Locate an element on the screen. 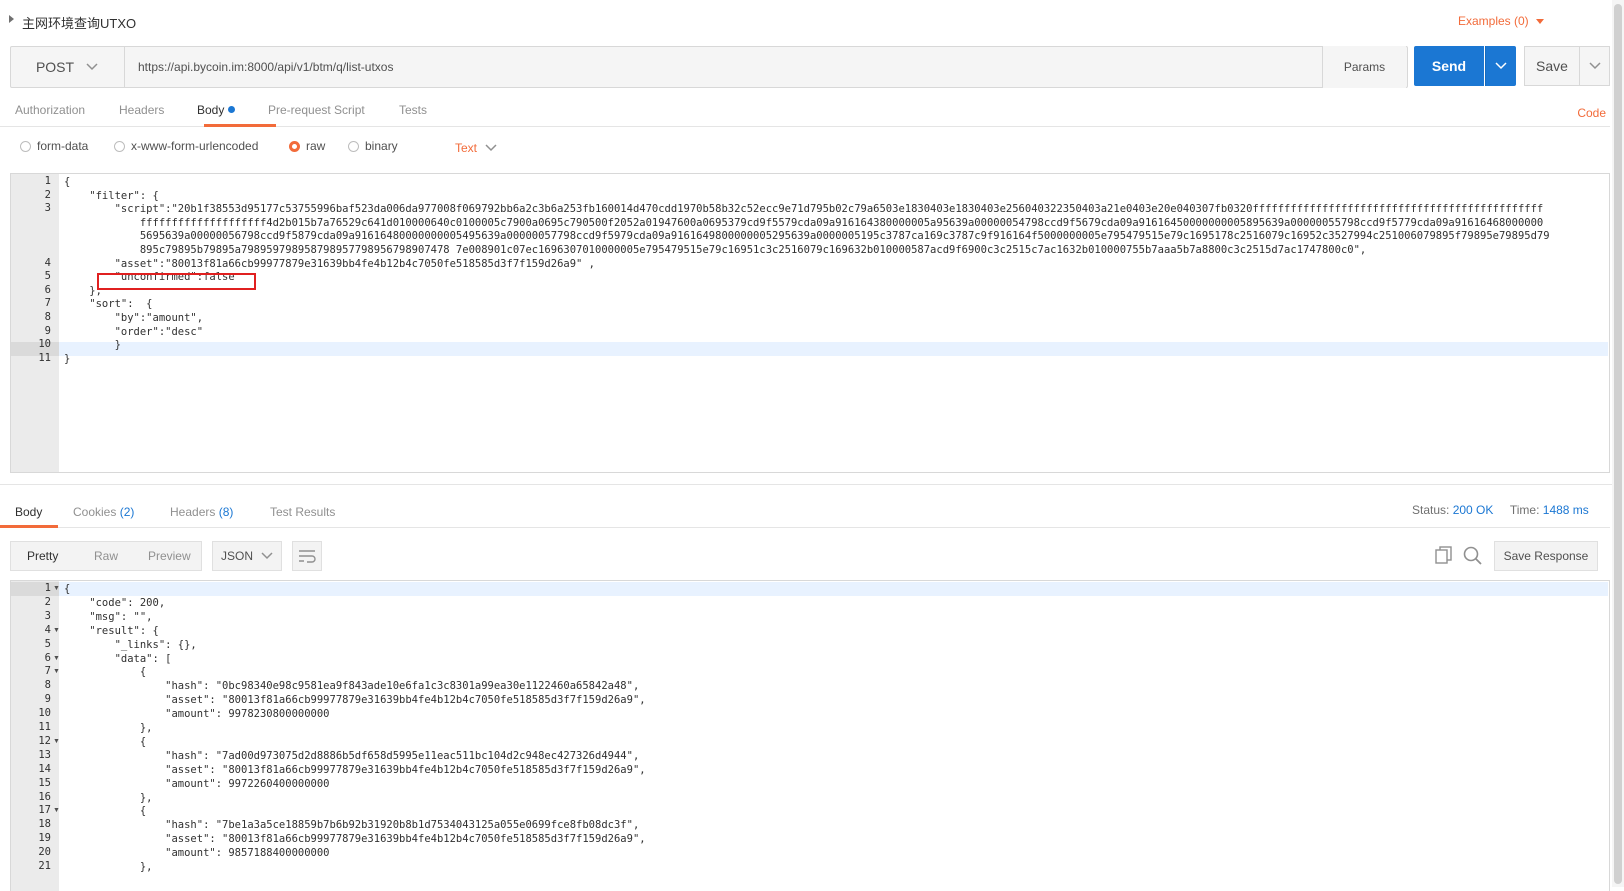  radio-x-www-form-urlencoded: x-www-form-urlencoded is located at coordinates (186, 146).